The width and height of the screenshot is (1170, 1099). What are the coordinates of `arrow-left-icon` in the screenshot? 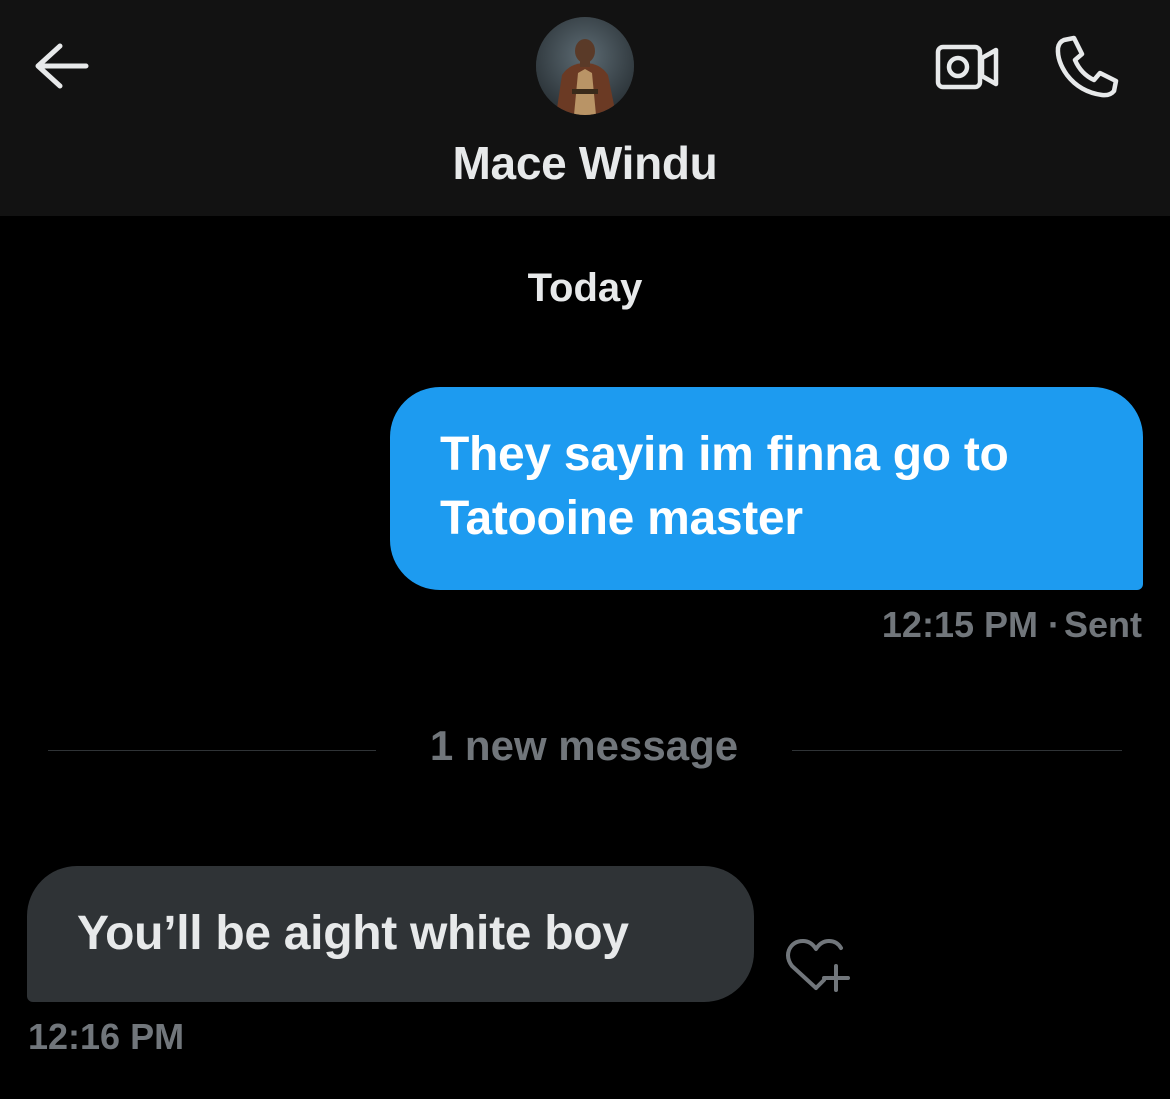 It's located at (62, 66).